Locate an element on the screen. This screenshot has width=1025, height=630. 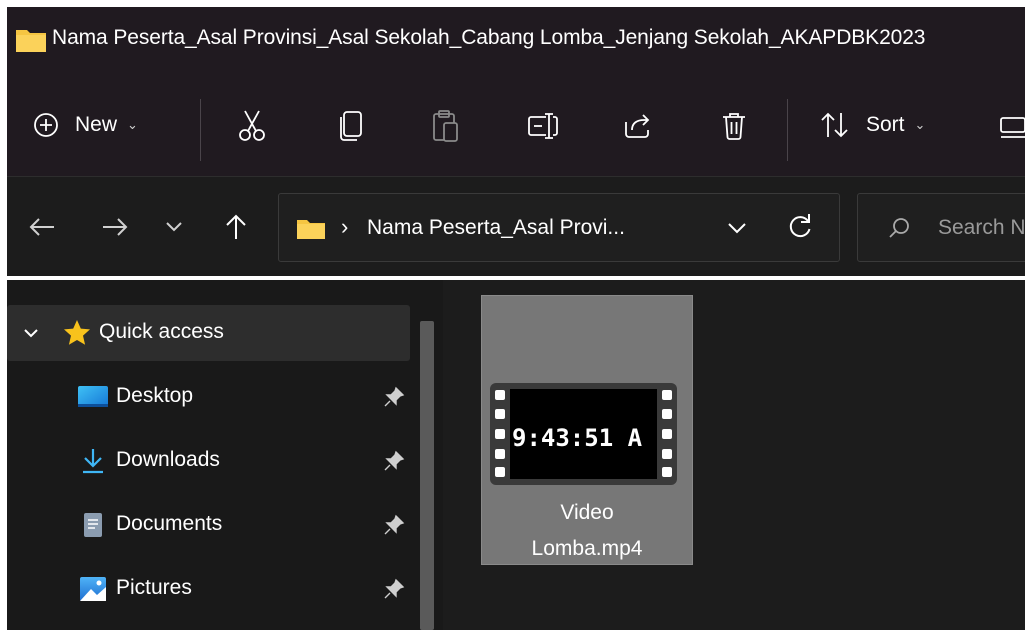
copy-icon is located at coordinates (351, 126).